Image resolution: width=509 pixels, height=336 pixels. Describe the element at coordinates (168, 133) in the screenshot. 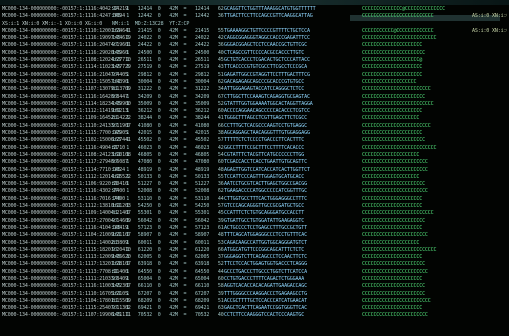

I see `line-flags: 145 1 42015 0 42M = 42015 38` at that location.